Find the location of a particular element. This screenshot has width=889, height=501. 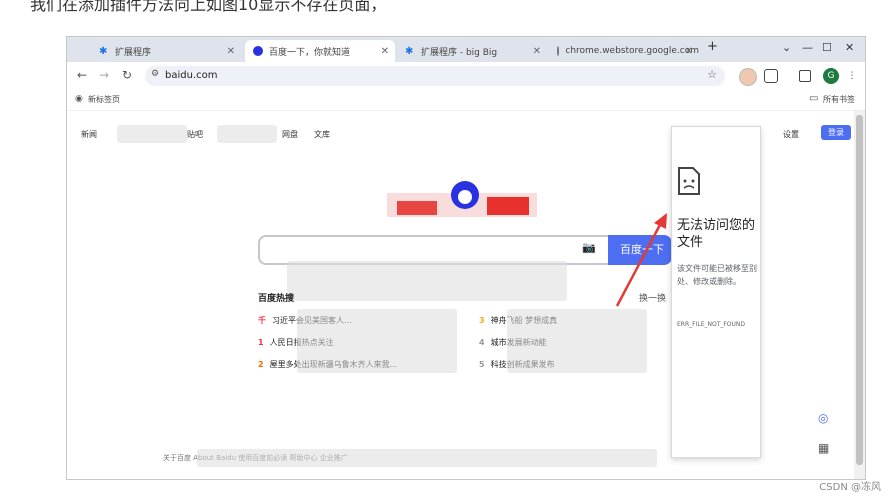

hot-search-title: 百度热搜 is located at coordinates (276, 299).